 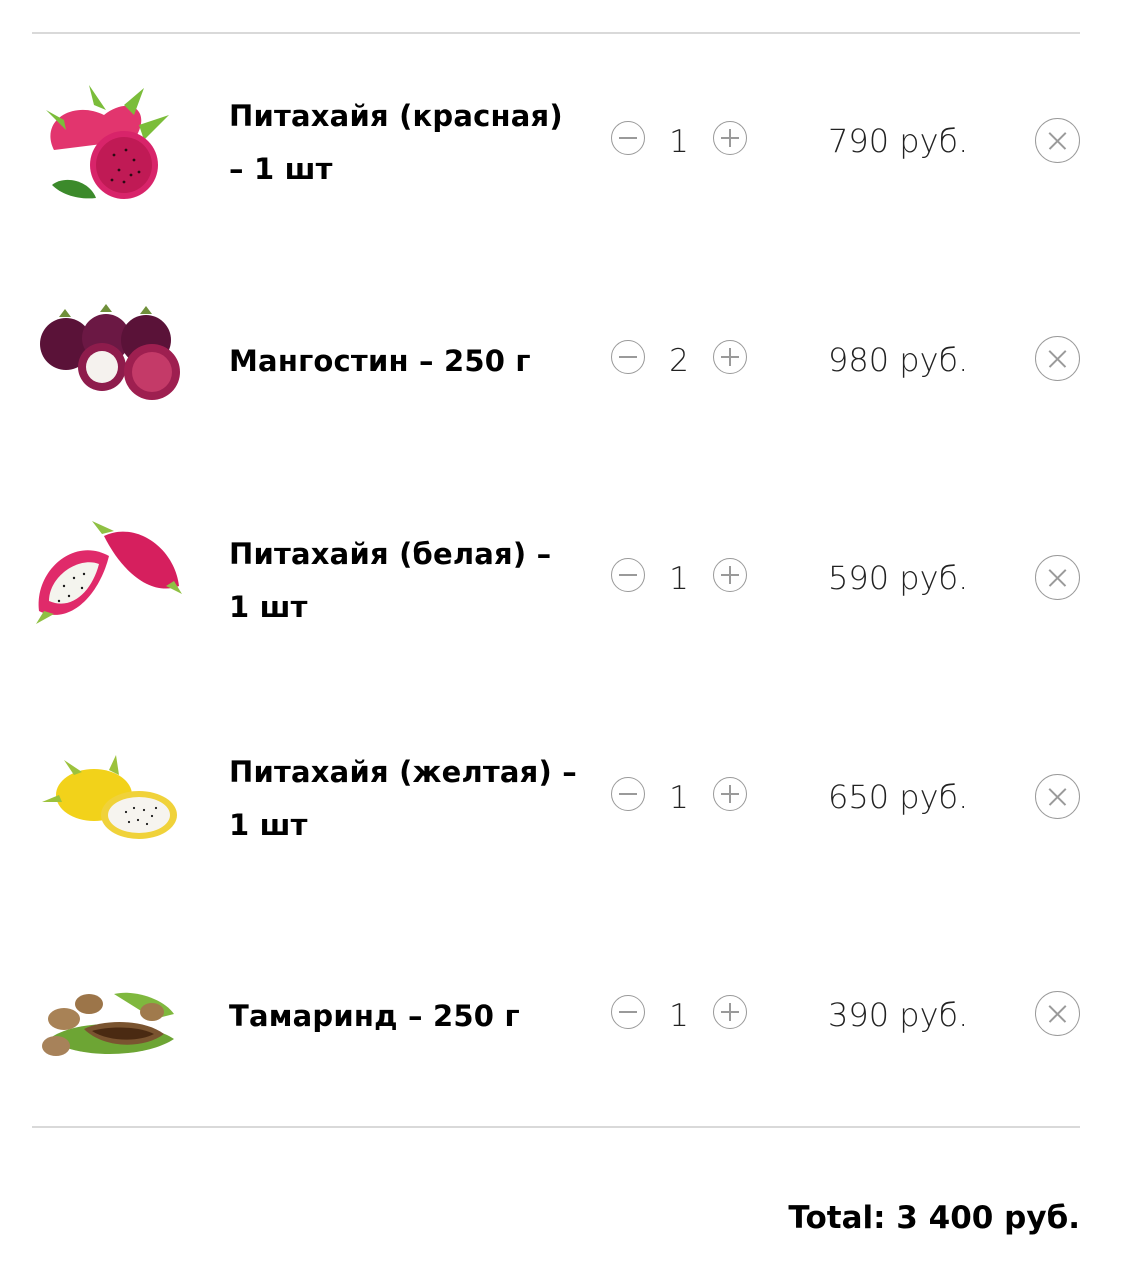 I want to click on product-price: 590 руб., so click(x=898, y=578).